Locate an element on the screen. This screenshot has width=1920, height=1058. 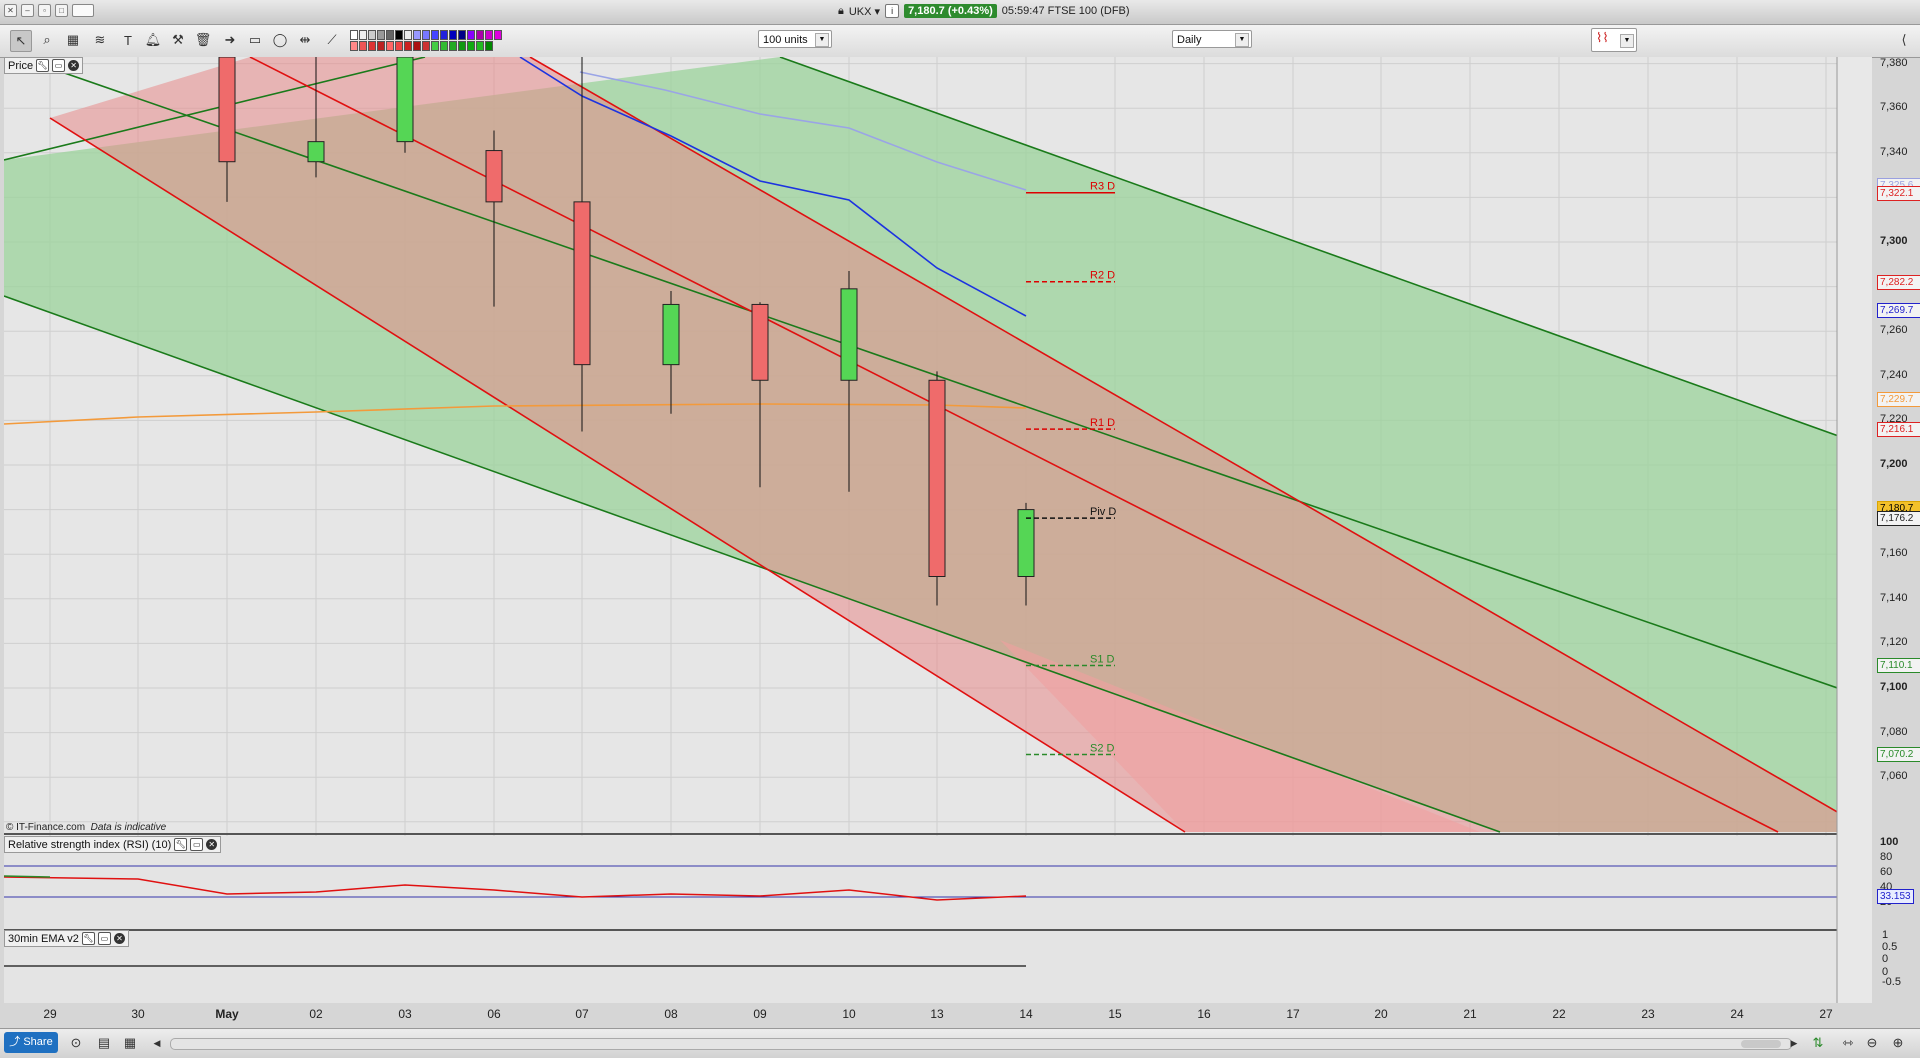
zoom-in-icon: ⊕ is located at coordinates (1898, 1043).